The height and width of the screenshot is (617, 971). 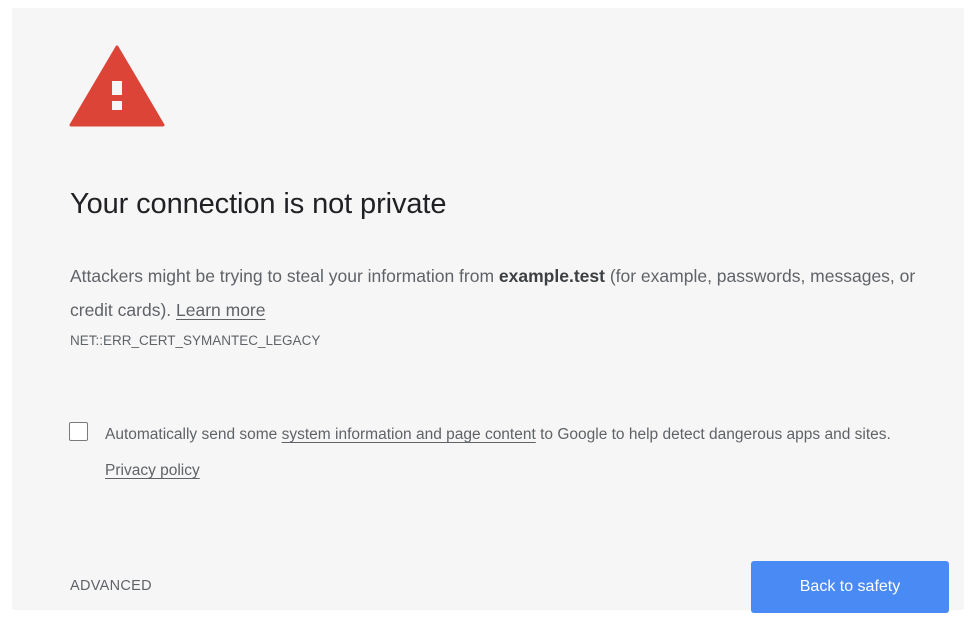 What do you see at coordinates (551, 276) in the screenshot?
I see `site-name: example.test` at bounding box center [551, 276].